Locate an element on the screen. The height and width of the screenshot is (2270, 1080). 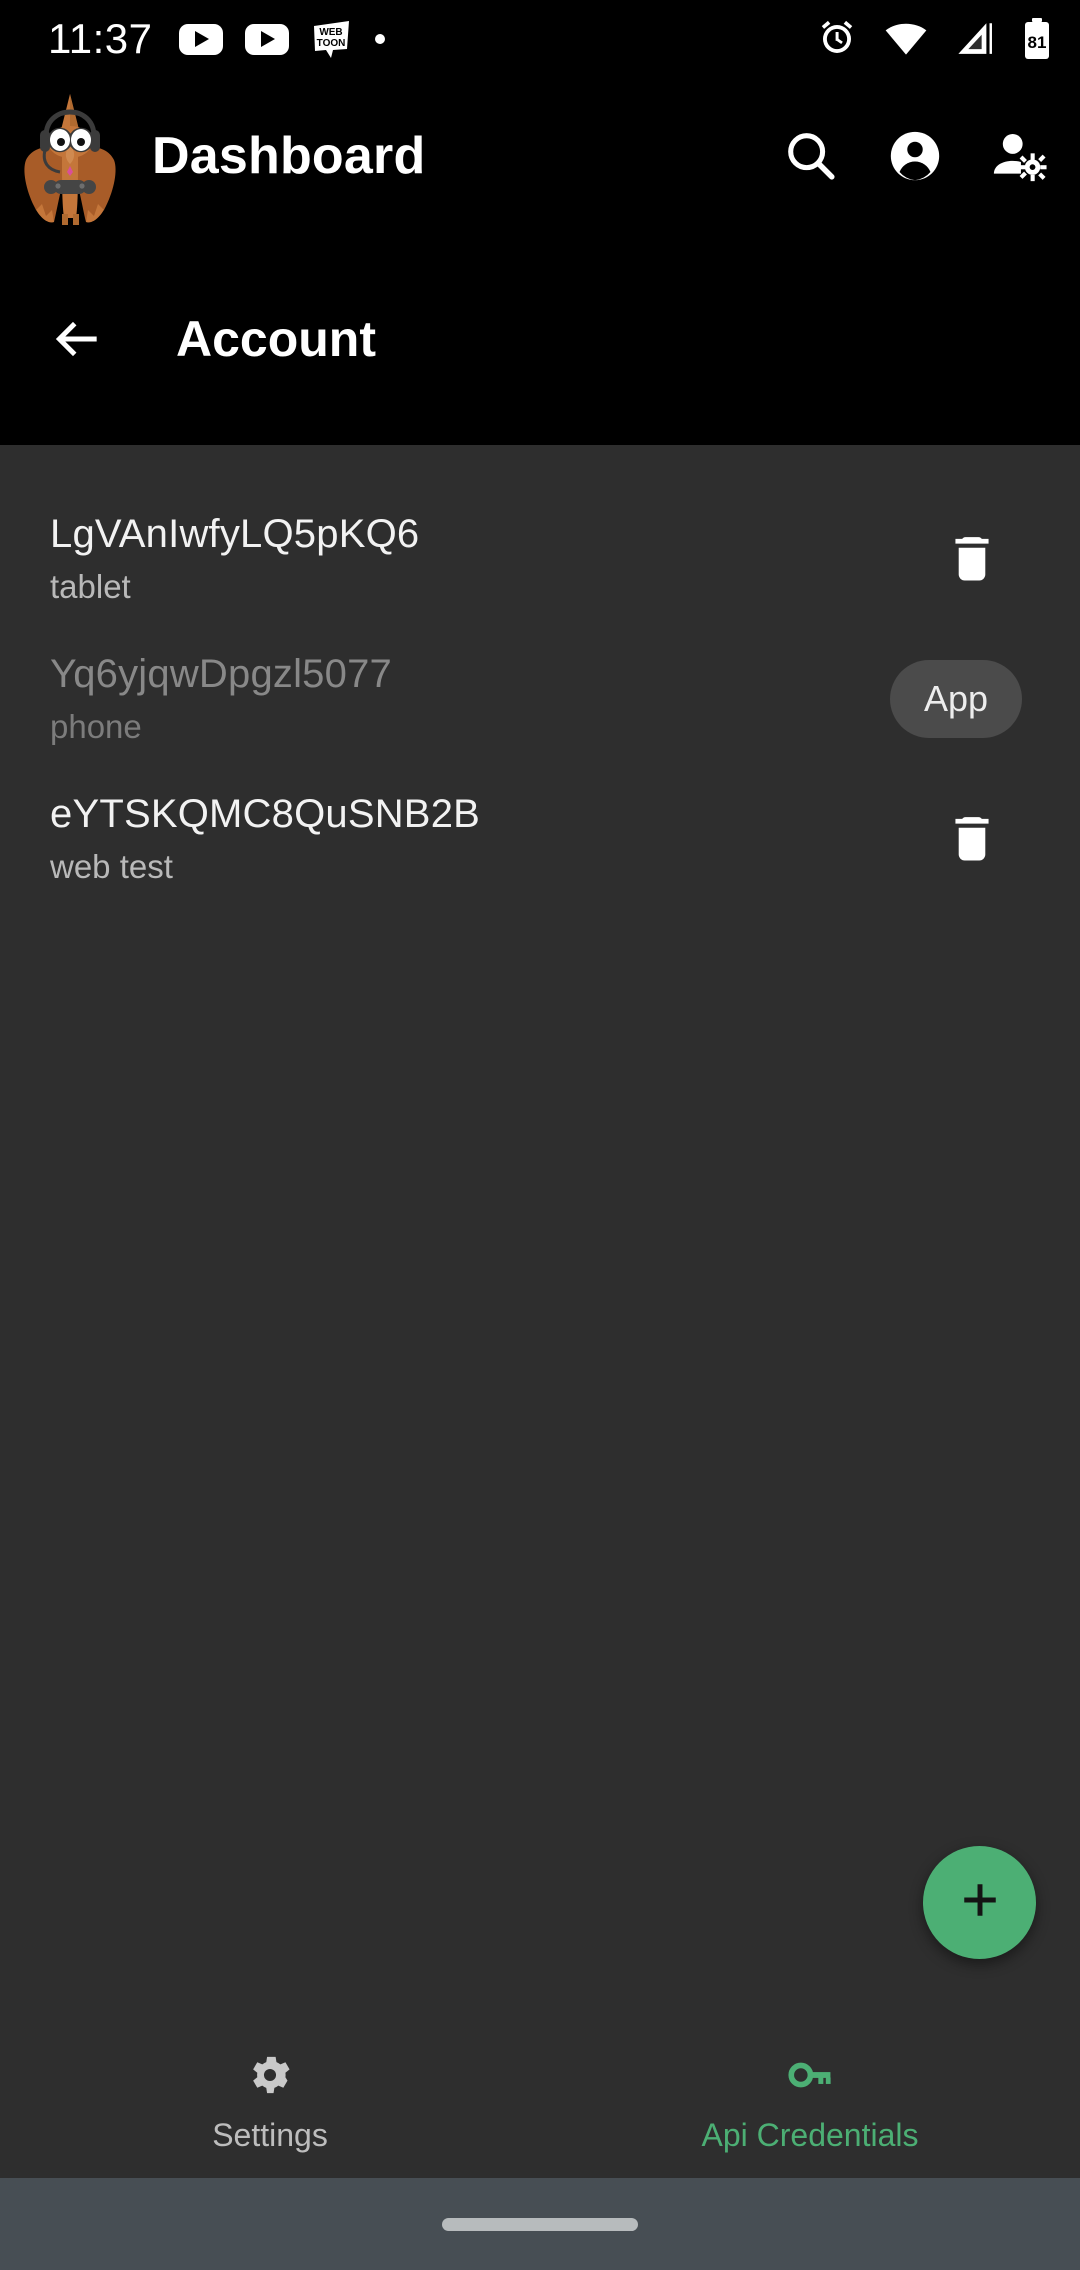
page-title: Dashboard is located at coordinates (289, 155).